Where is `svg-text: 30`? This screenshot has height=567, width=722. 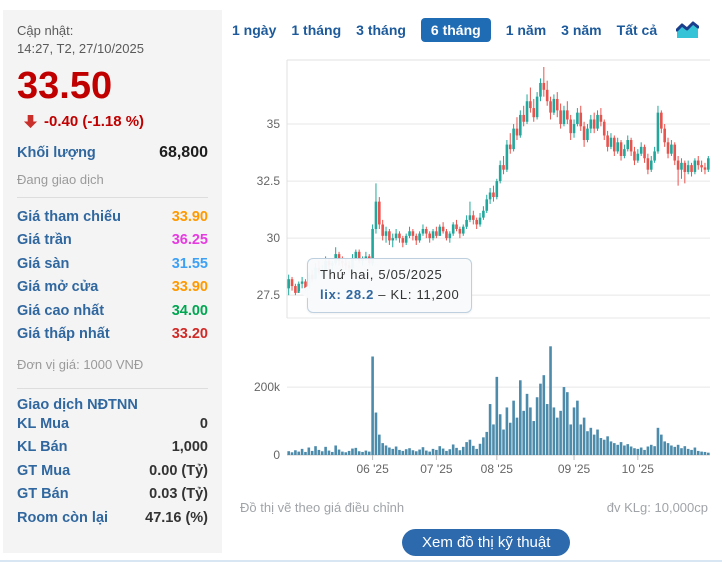
svg-text: 30 is located at coordinates (274, 238).